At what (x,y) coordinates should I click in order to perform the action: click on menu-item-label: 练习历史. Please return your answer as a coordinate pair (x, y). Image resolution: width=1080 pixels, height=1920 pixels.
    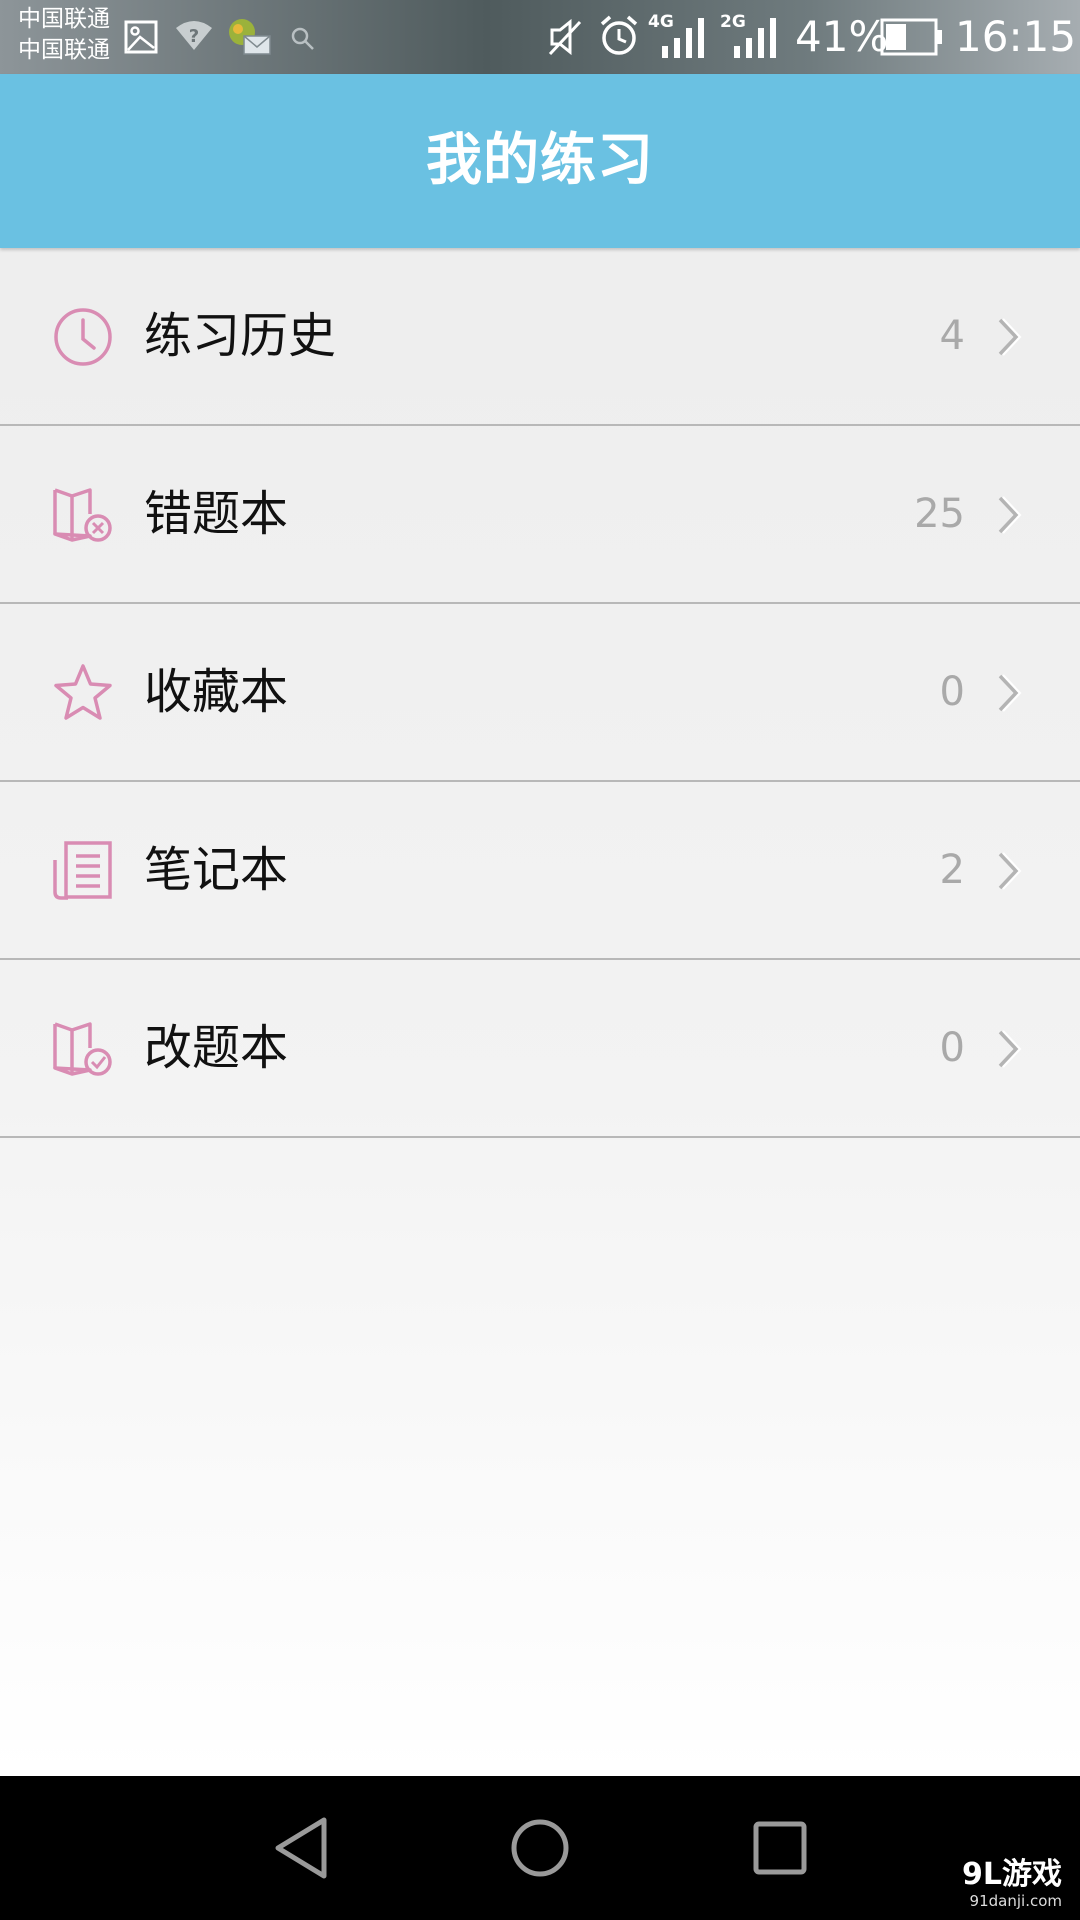
    Looking at the image, I should click on (240, 336).